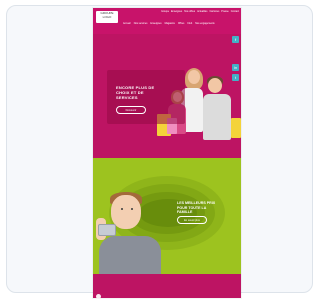  Describe the element at coordinates (181, 23) in the screenshot. I see `nav-item: Offres` at that location.